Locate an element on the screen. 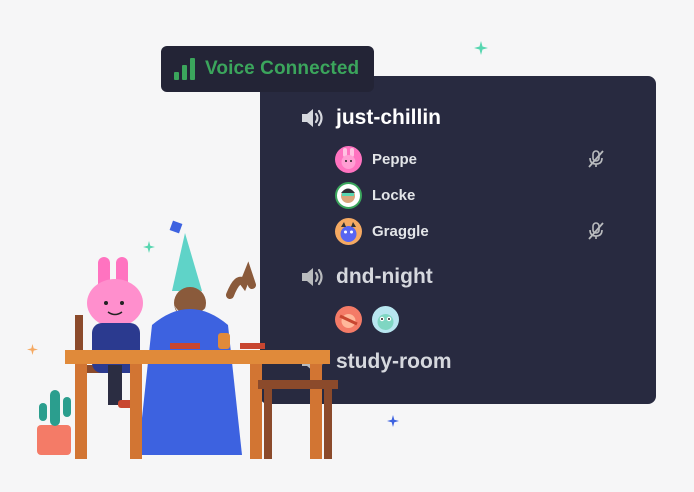 This screenshot has height=492, width=694. channel-just-chillin: just-chillin is located at coordinates (370, 118).